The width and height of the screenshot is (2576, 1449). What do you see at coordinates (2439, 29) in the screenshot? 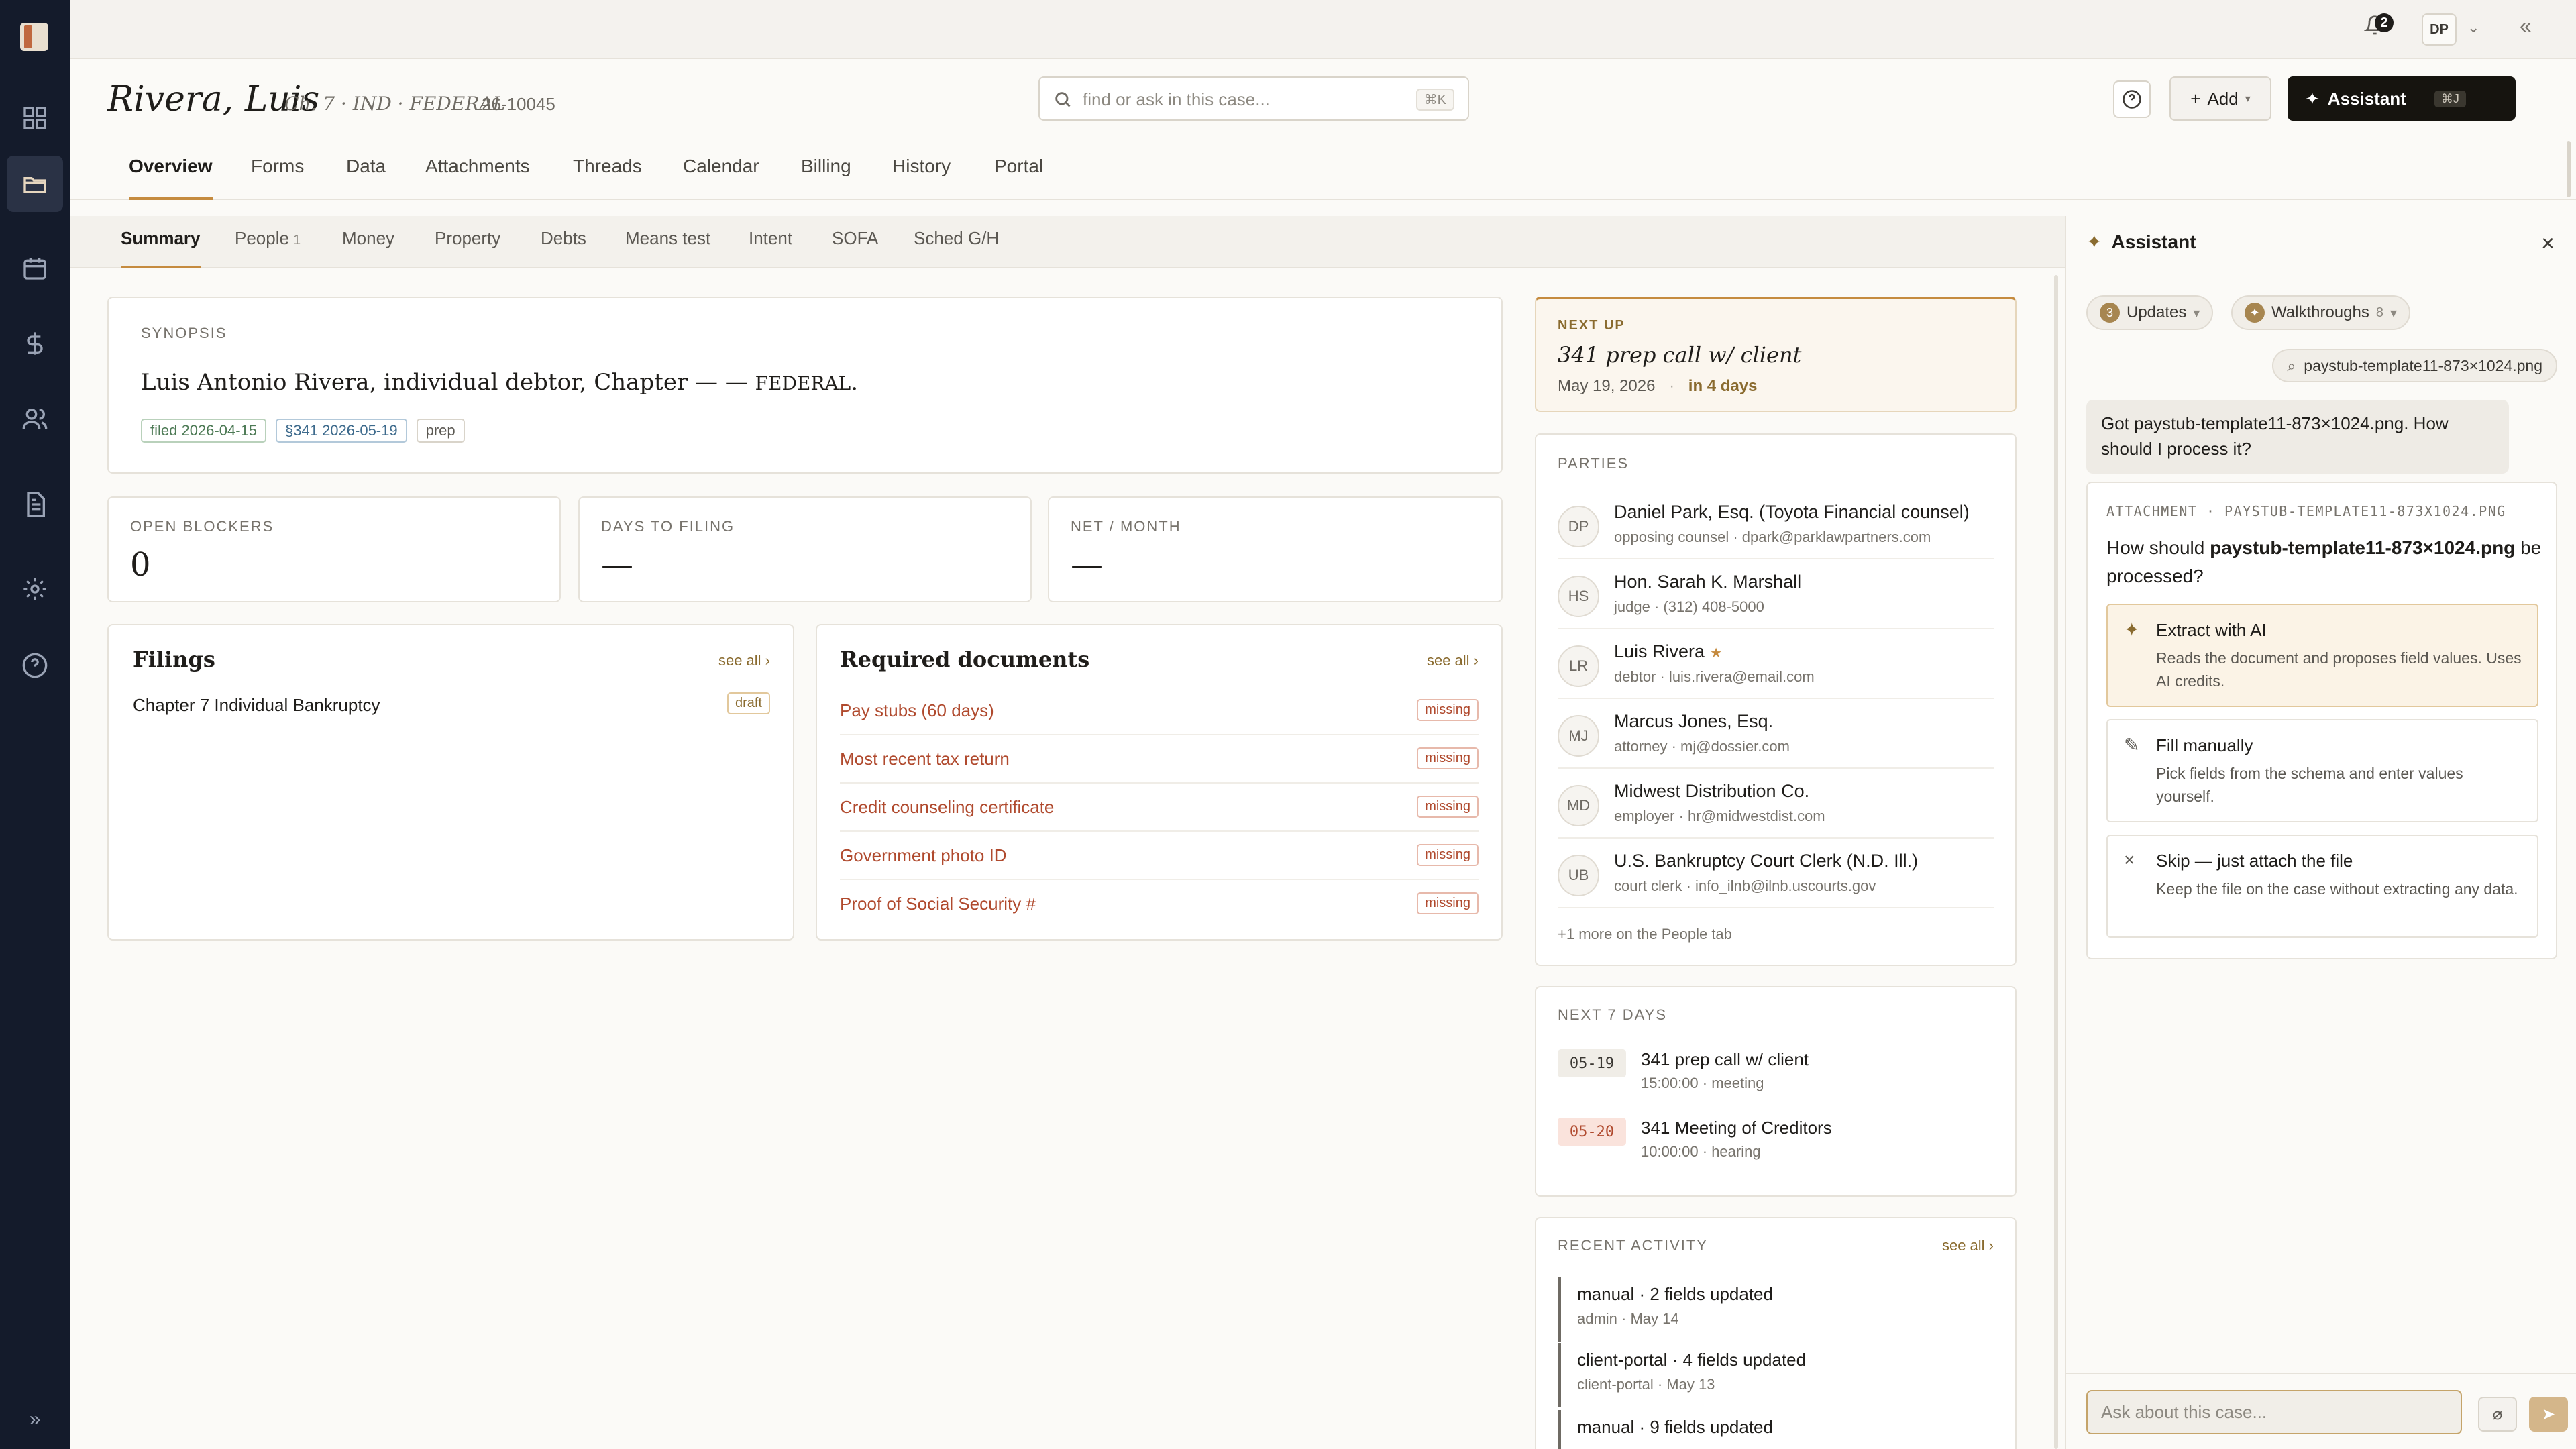
I see `user-avatar: DP` at bounding box center [2439, 29].